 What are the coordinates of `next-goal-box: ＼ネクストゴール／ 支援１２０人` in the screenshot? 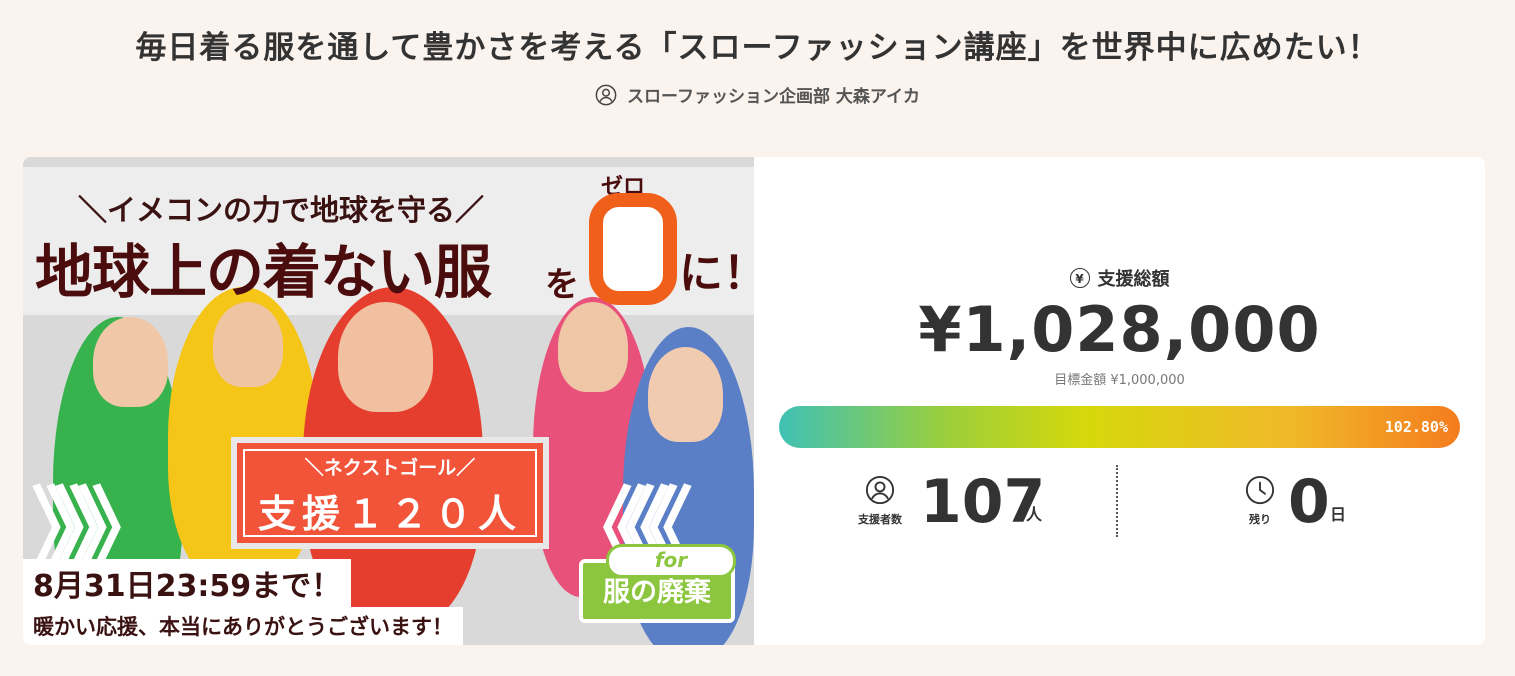 It's located at (390, 493).